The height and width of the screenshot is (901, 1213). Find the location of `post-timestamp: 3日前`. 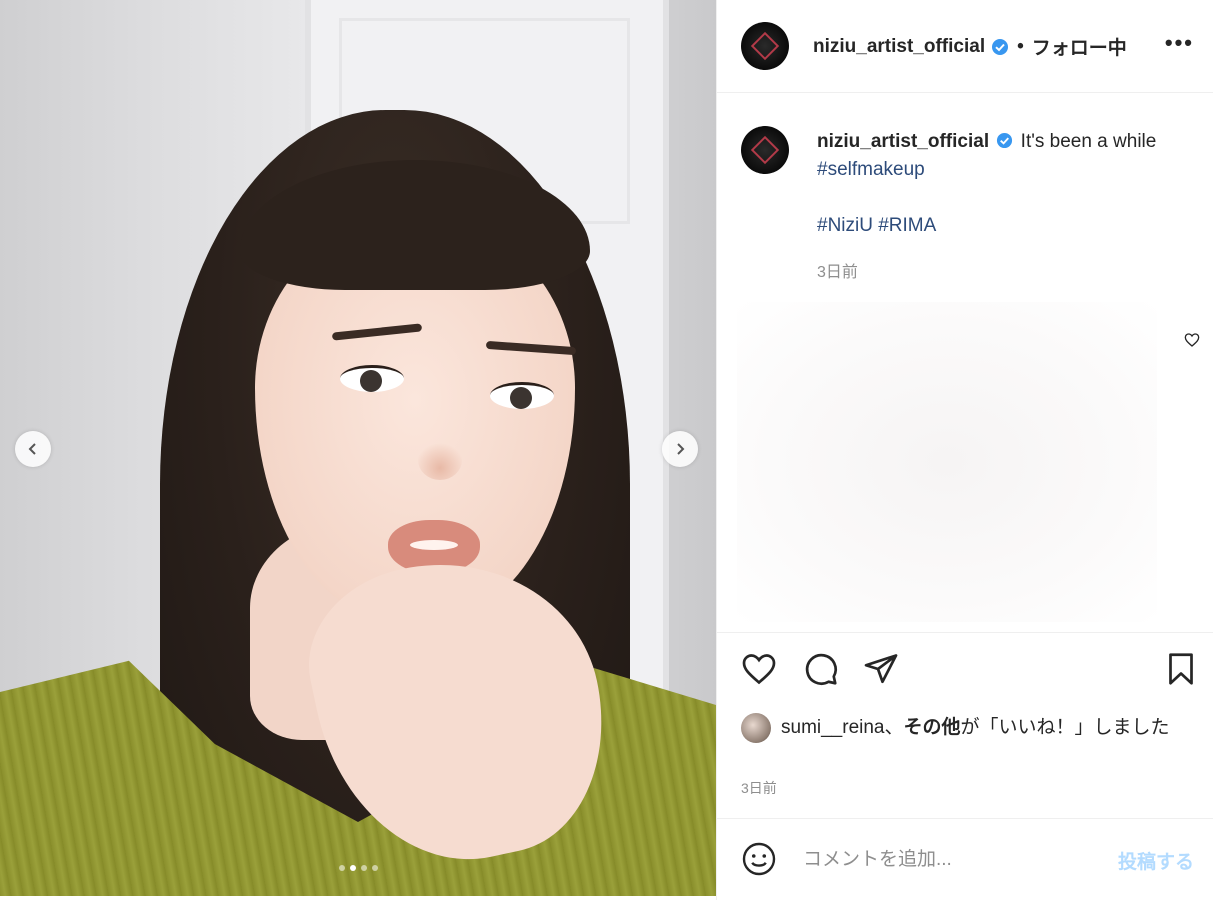

post-timestamp: 3日前 is located at coordinates (759, 788).